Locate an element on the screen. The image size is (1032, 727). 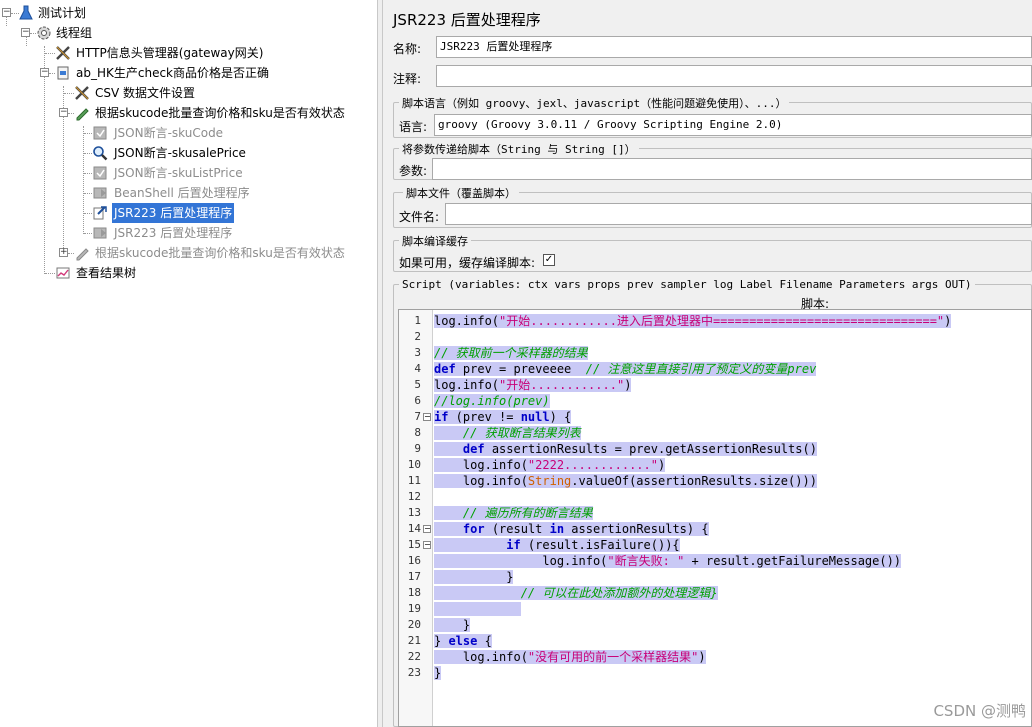
comment-field is located at coordinates (734, 76).